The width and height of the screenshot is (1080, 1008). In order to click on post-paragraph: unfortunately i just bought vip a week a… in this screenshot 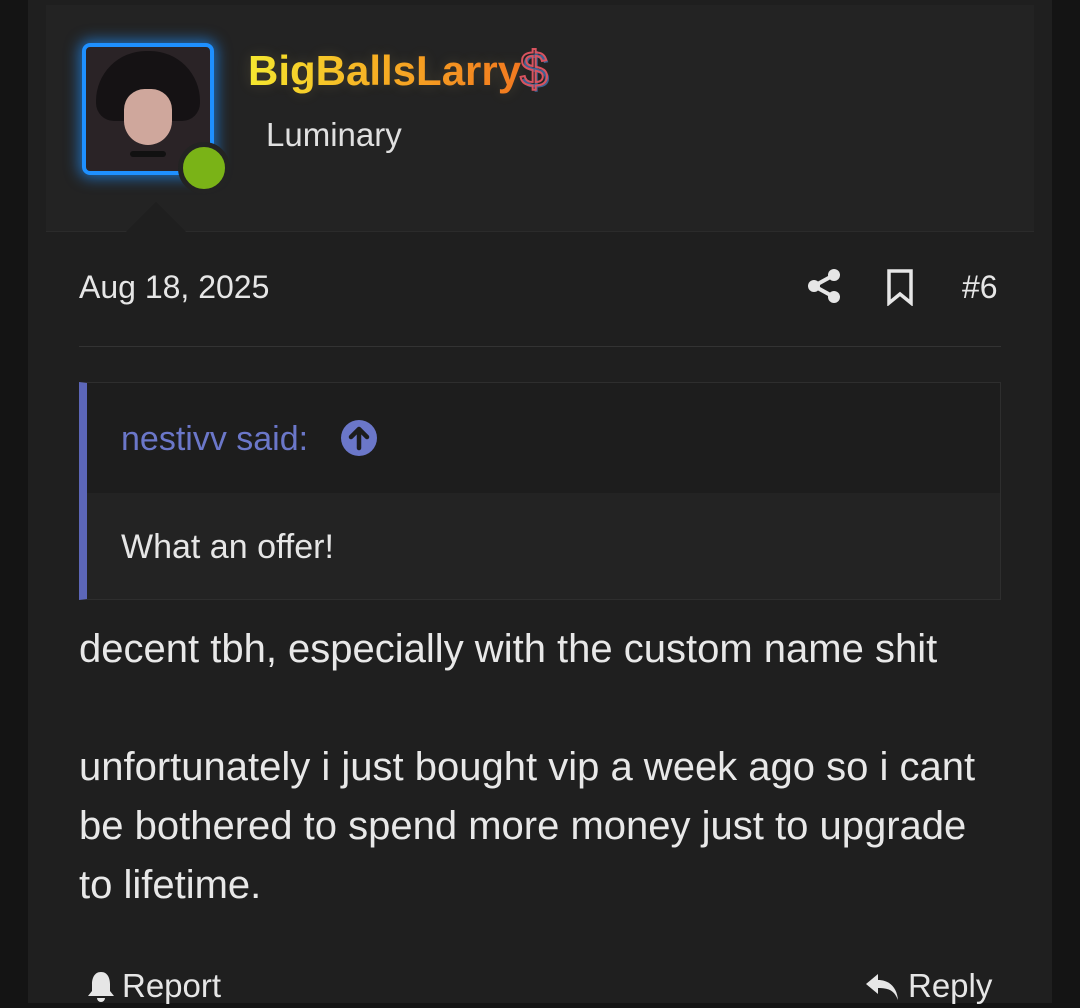, I will do `click(527, 826)`.